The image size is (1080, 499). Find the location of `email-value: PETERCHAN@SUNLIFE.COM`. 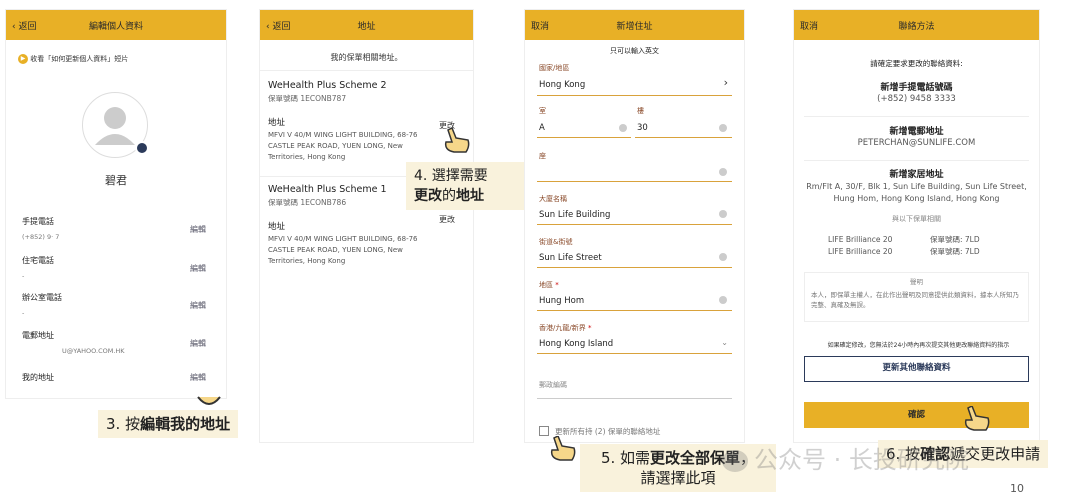

email-value: PETERCHAN@SUNLIFE.COM is located at coordinates (916, 143).